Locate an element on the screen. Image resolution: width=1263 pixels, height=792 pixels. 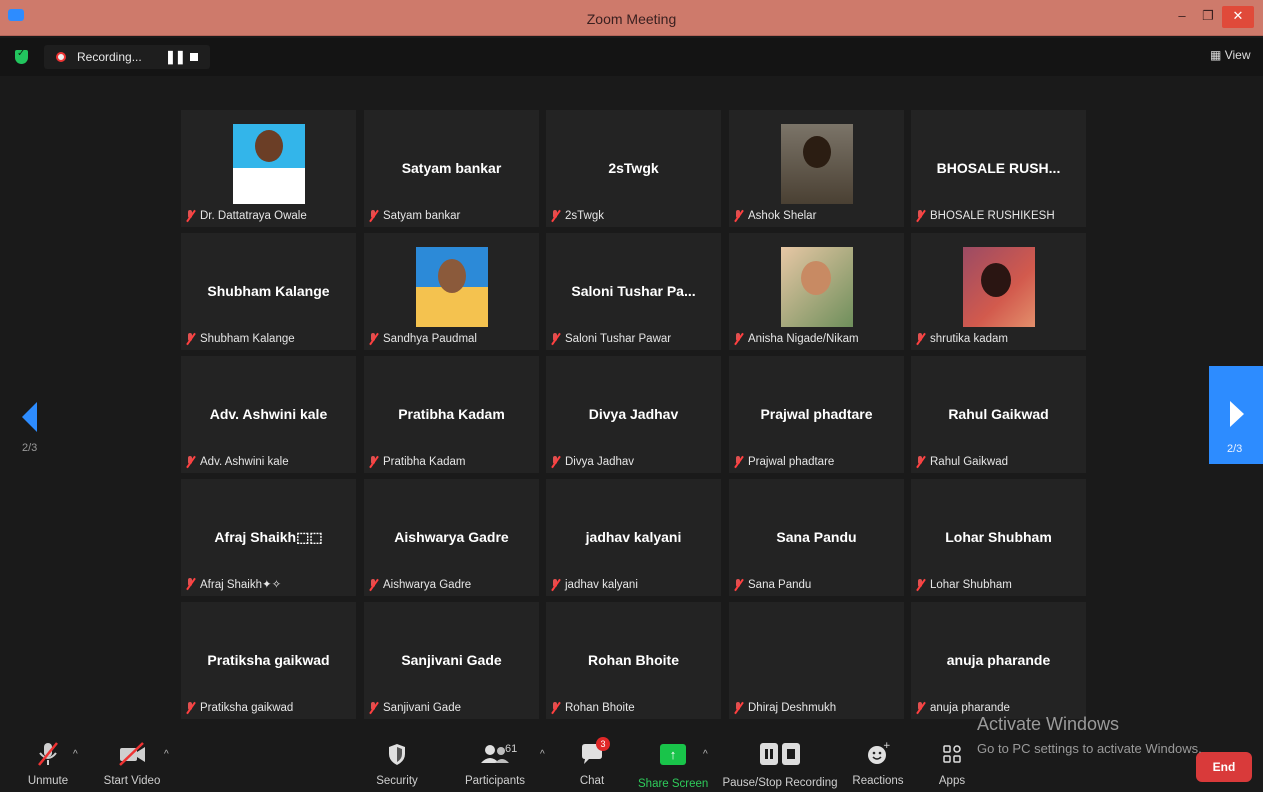
participant-tile: Adv. Ashwini kale Adv. Ashwini kale is located at coordinates (268, 414).